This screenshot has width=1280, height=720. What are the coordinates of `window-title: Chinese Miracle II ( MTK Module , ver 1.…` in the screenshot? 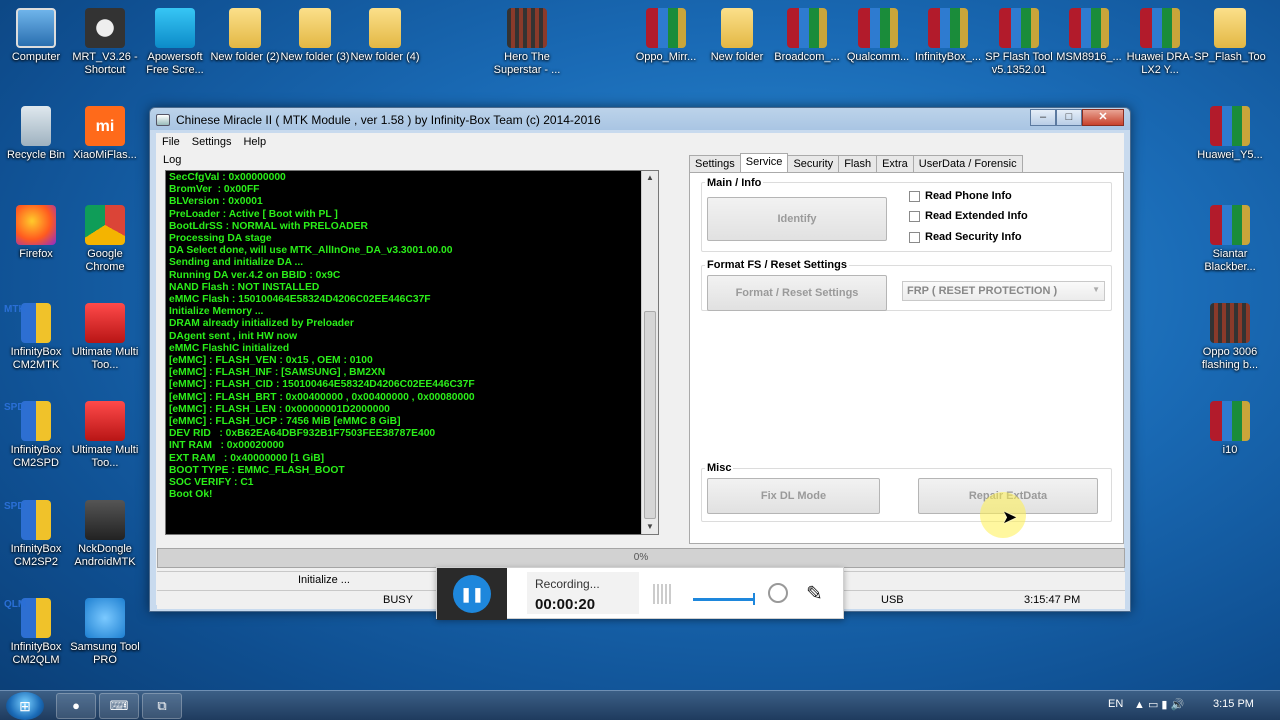 It's located at (388, 120).